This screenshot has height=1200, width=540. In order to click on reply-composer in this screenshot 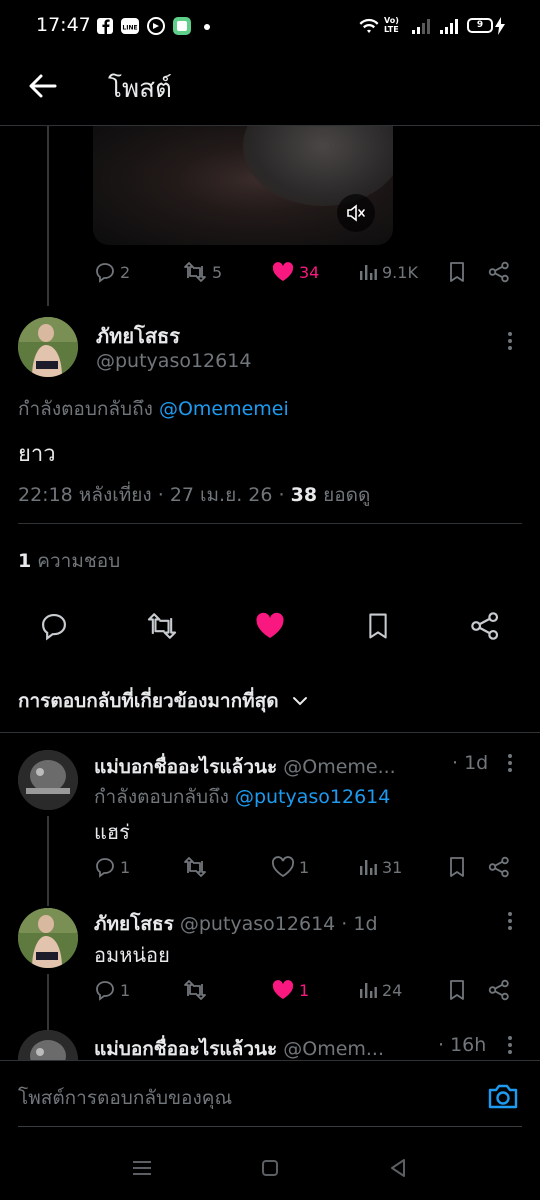, I will do `click(270, 1097)`.